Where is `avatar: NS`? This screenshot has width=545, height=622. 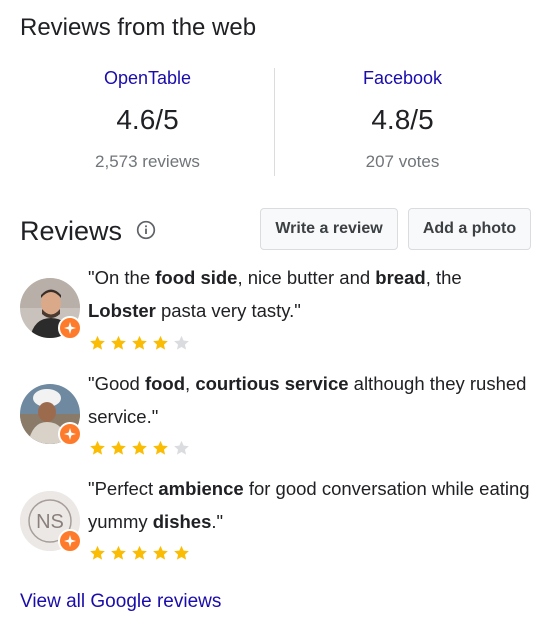 avatar: NS is located at coordinates (51, 522).